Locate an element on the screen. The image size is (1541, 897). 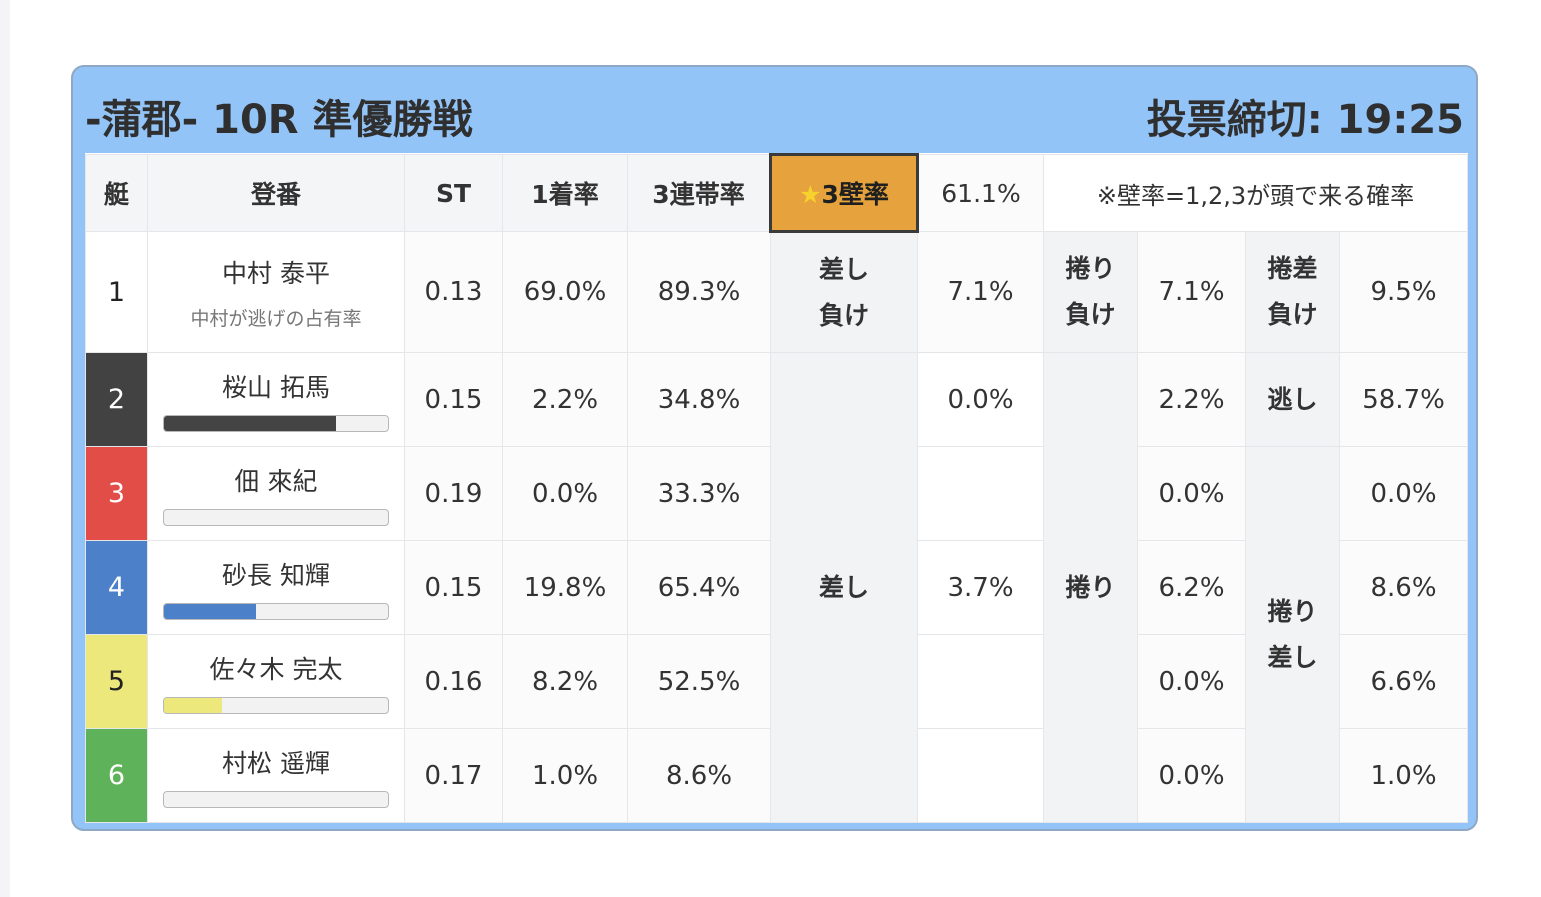
col-top3: 3連帯率 is located at coordinates (699, 193).